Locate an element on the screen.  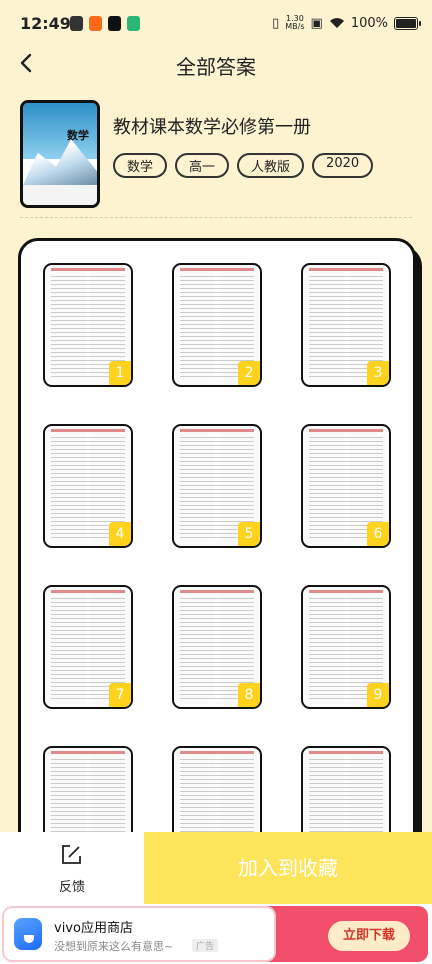
battery-icon is located at coordinates (407, 23).